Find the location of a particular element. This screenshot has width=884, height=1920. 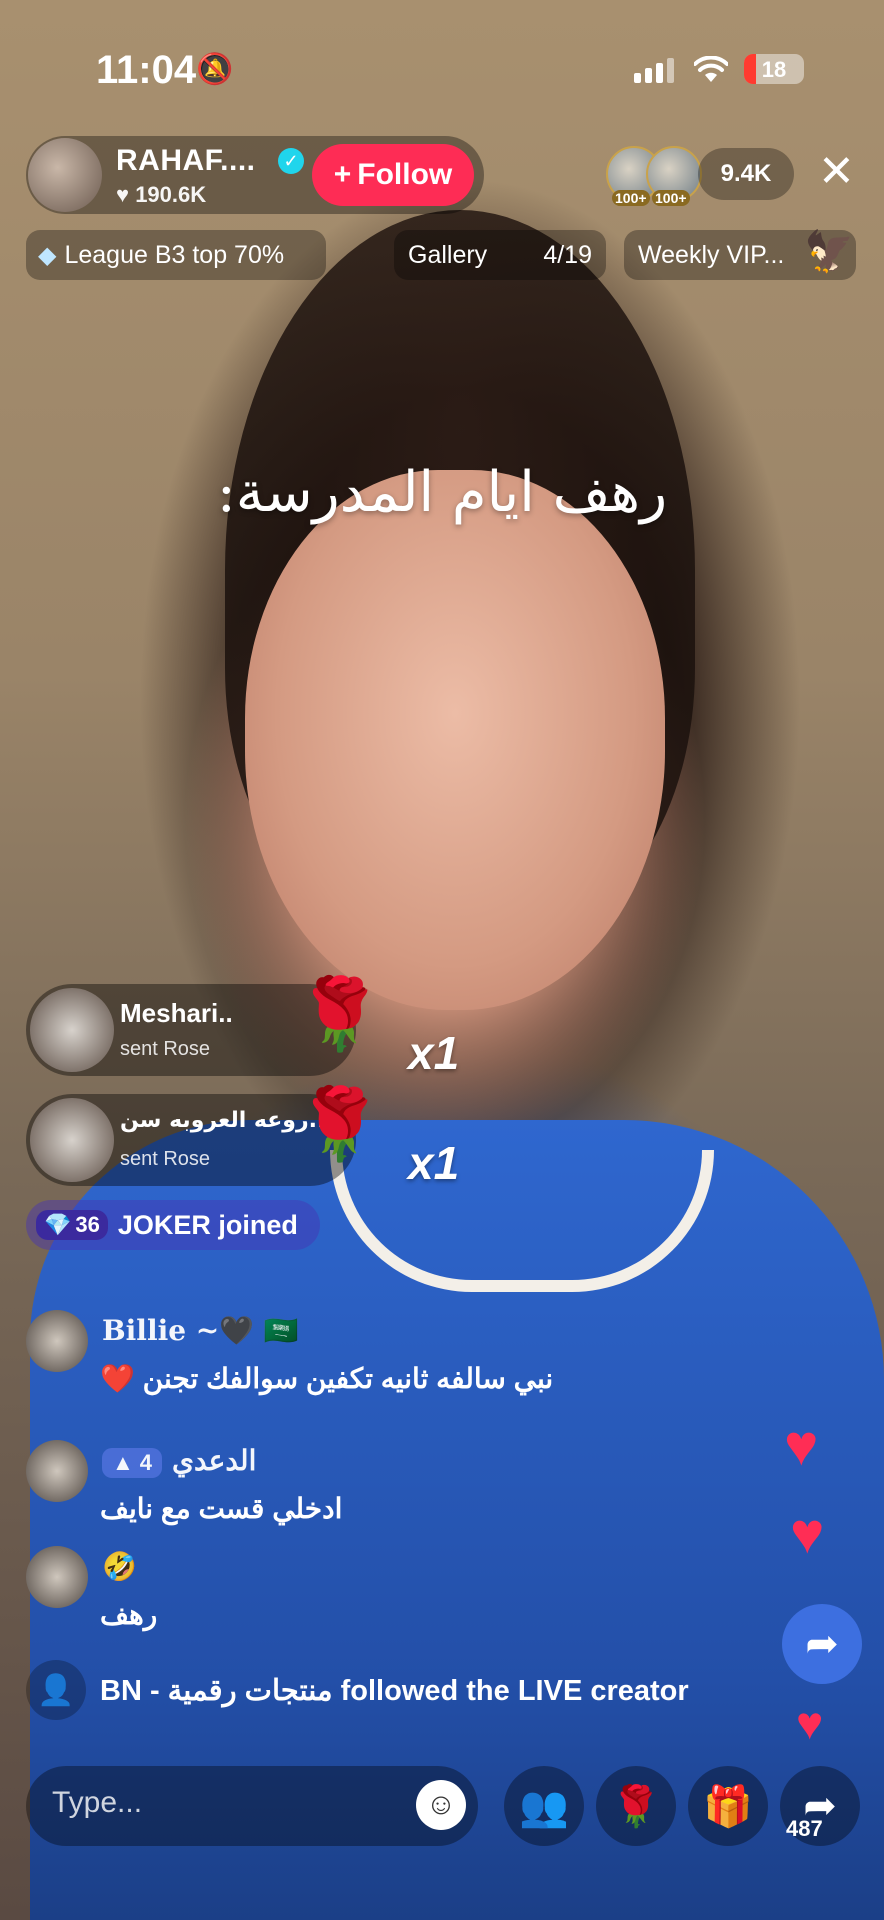

level-value: 36 is located at coordinates (87, 1224).